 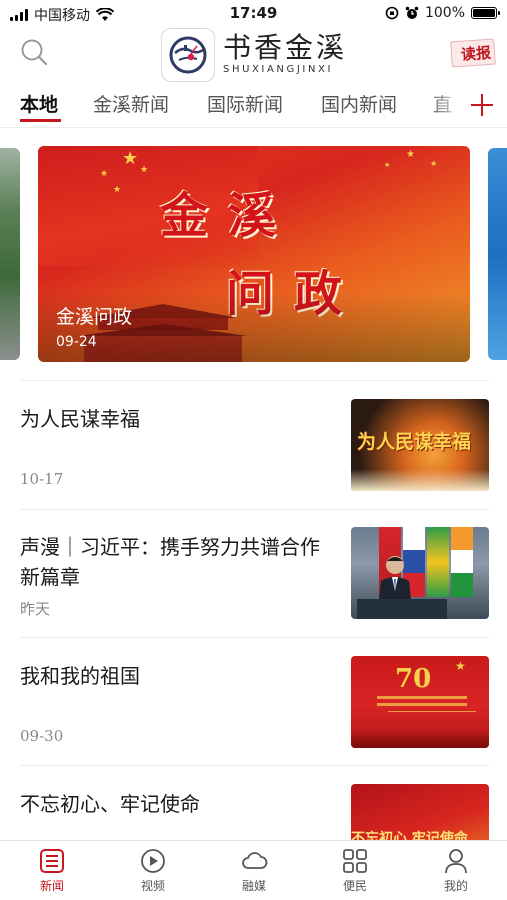 What do you see at coordinates (40, 120) in the screenshot?
I see `active-tab-indicator` at bounding box center [40, 120].